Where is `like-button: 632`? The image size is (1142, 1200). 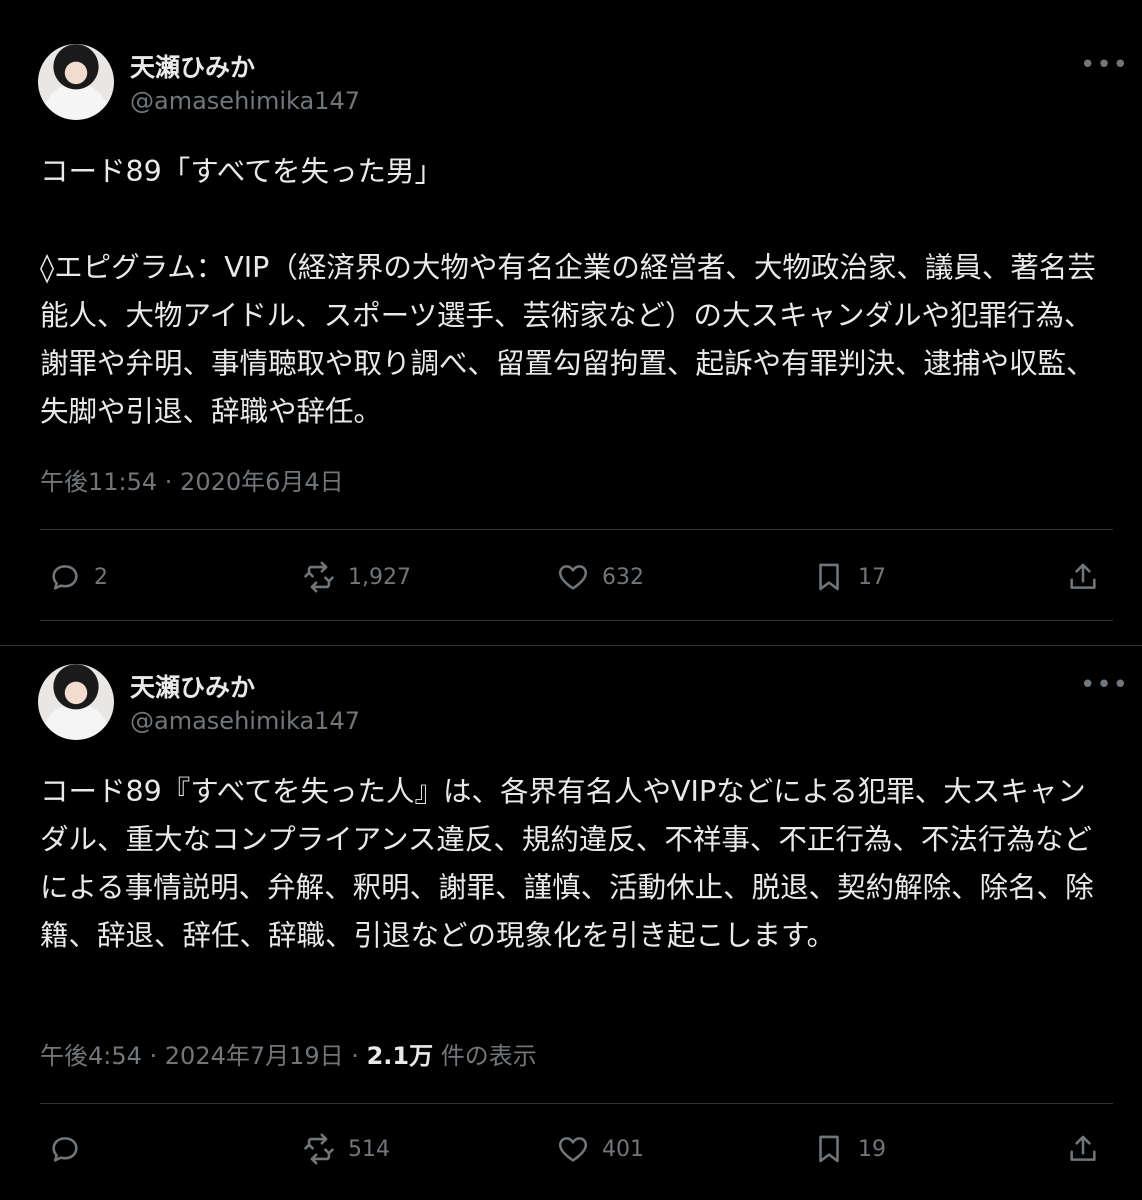
like-button: 632 is located at coordinates (600, 577).